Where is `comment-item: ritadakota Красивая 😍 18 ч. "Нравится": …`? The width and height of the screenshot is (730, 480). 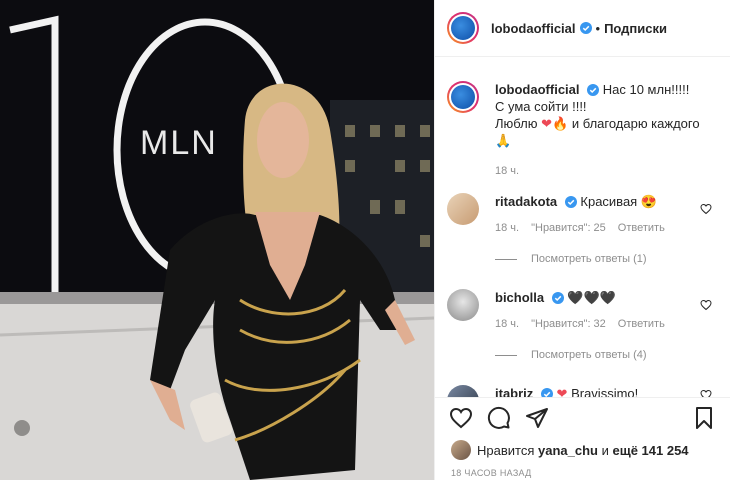
comment-item: ritadakota Красивая 😍 18 ч. "Нравится": … is located at coordinates (582, 229).